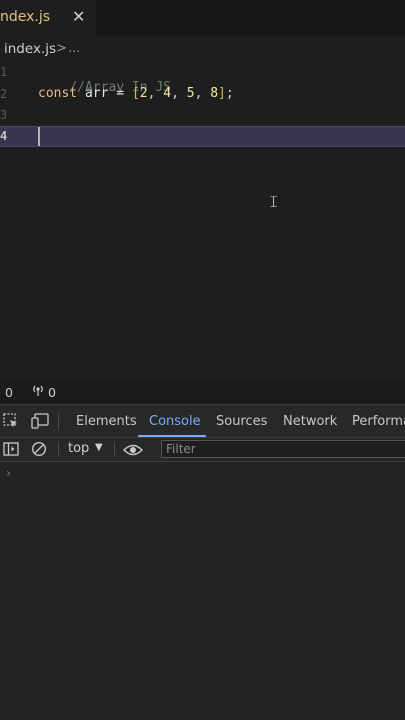 Image resolution: width=405 pixels, height=720 pixels. I want to click on console-prompt-icon: ›, so click(8, 473).